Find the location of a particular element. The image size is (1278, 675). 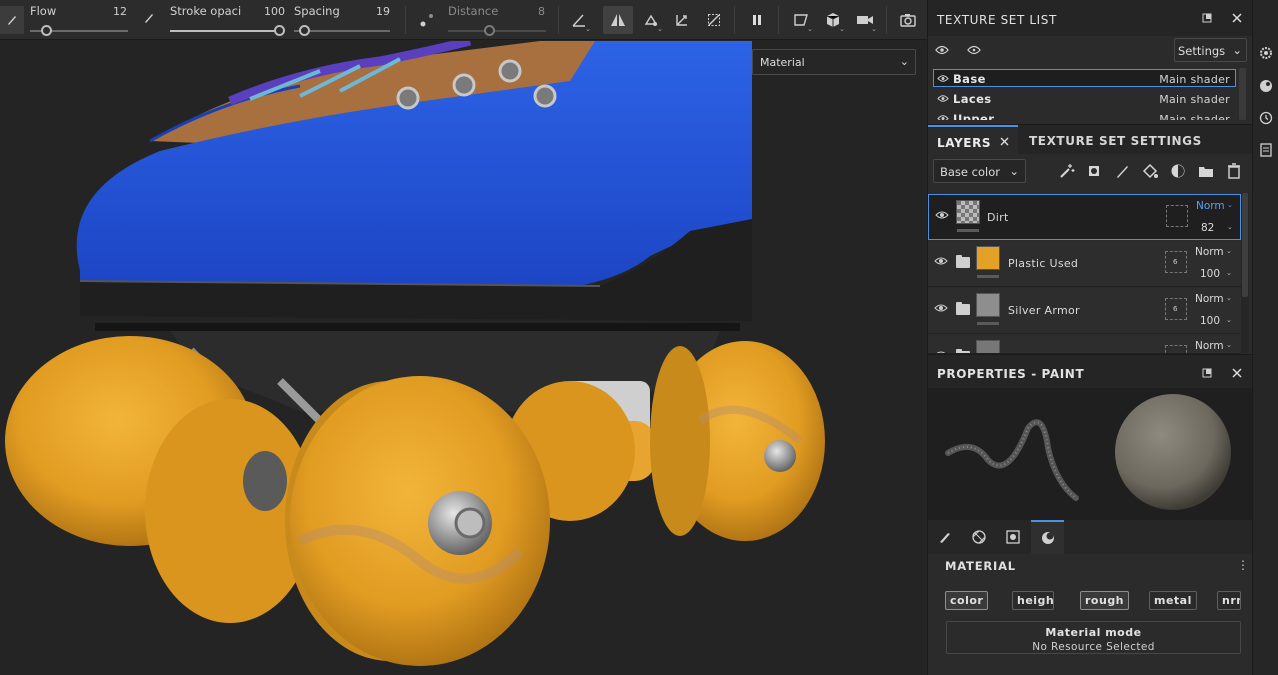

channel-color-button: color is located at coordinates (967, 600).